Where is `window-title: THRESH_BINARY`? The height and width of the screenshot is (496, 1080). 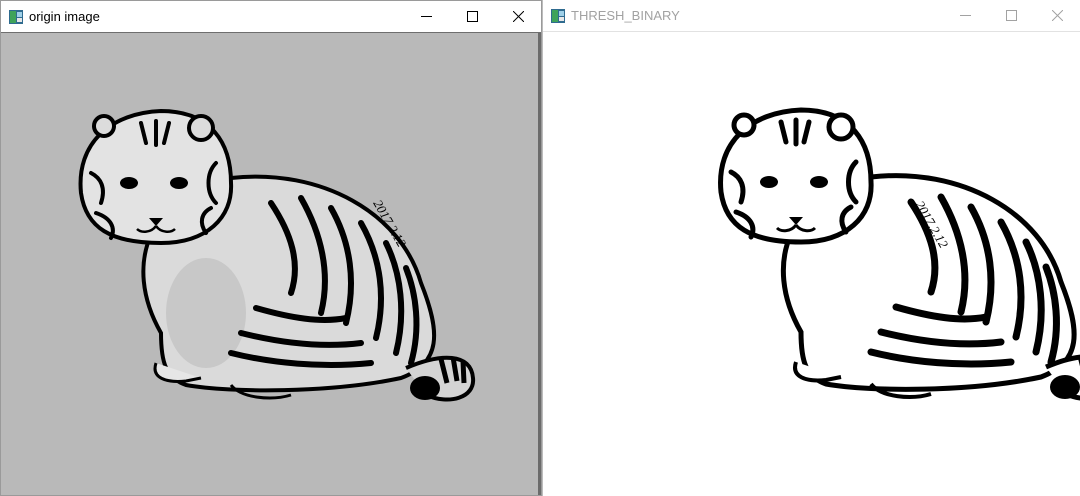
window-title: THRESH_BINARY is located at coordinates (625, 15).